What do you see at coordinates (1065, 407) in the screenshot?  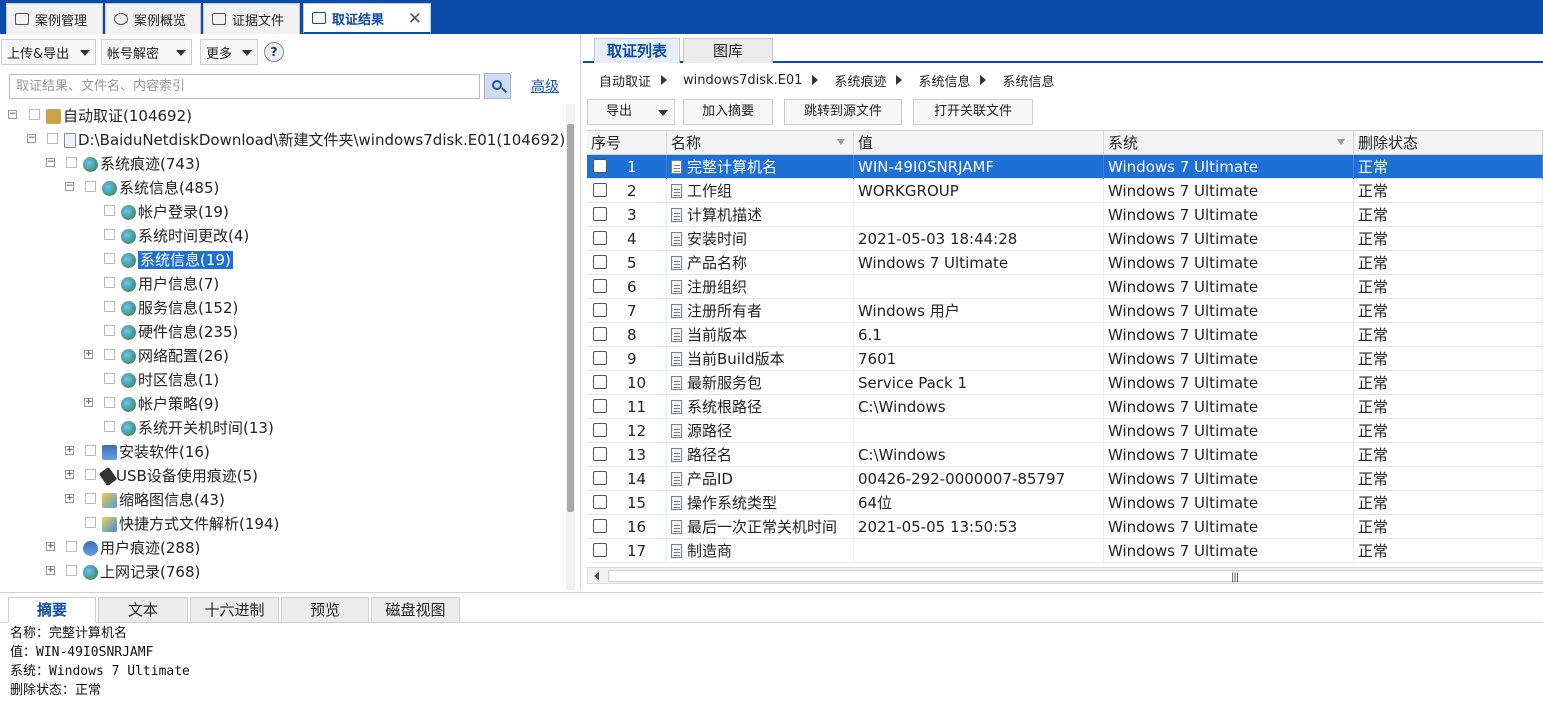 I see `table-row: 11 系统根路径 C:\Windows Windows 7 Ultimate 正常` at bounding box center [1065, 407].